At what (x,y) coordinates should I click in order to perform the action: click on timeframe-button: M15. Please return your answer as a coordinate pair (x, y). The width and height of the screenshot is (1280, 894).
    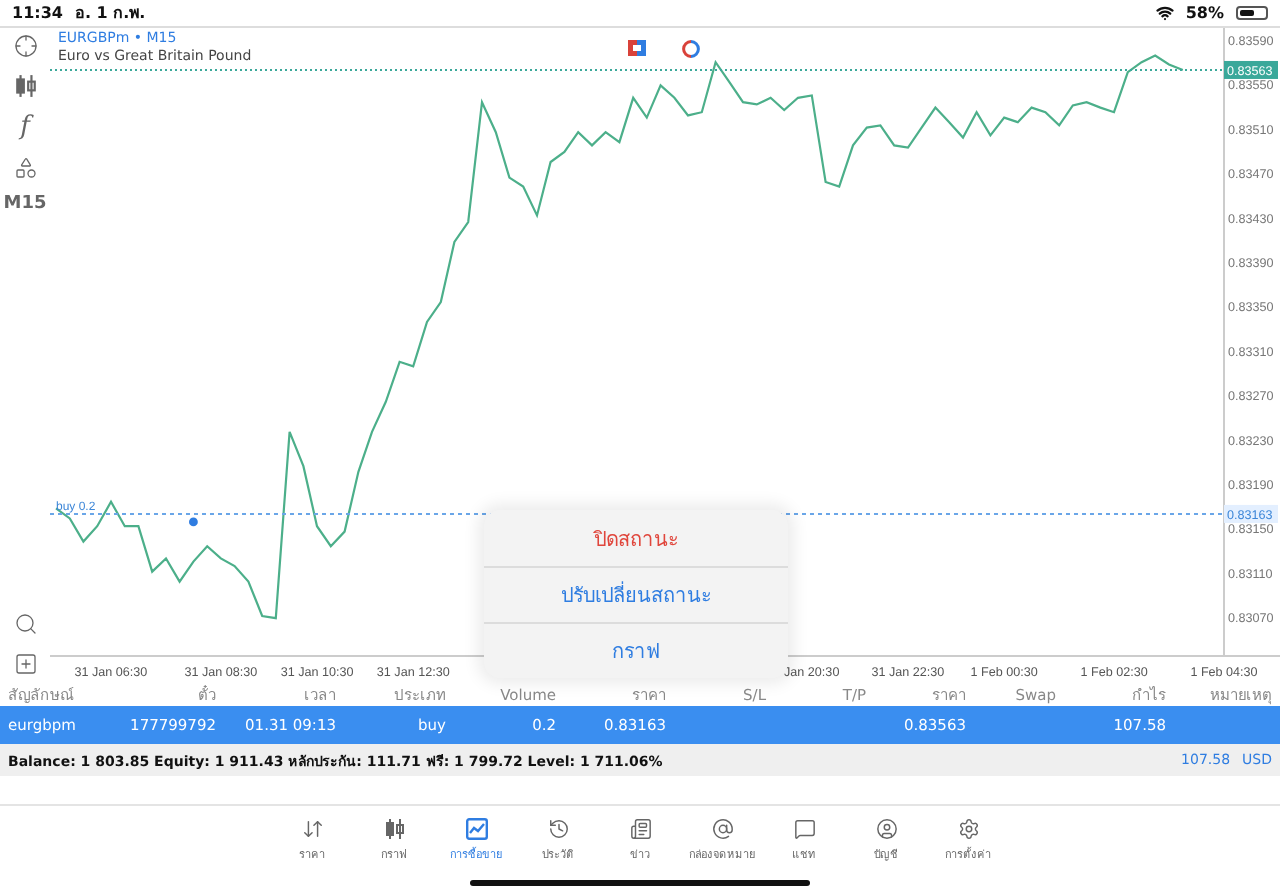
    Looking at the image, I should click on (25, 205).